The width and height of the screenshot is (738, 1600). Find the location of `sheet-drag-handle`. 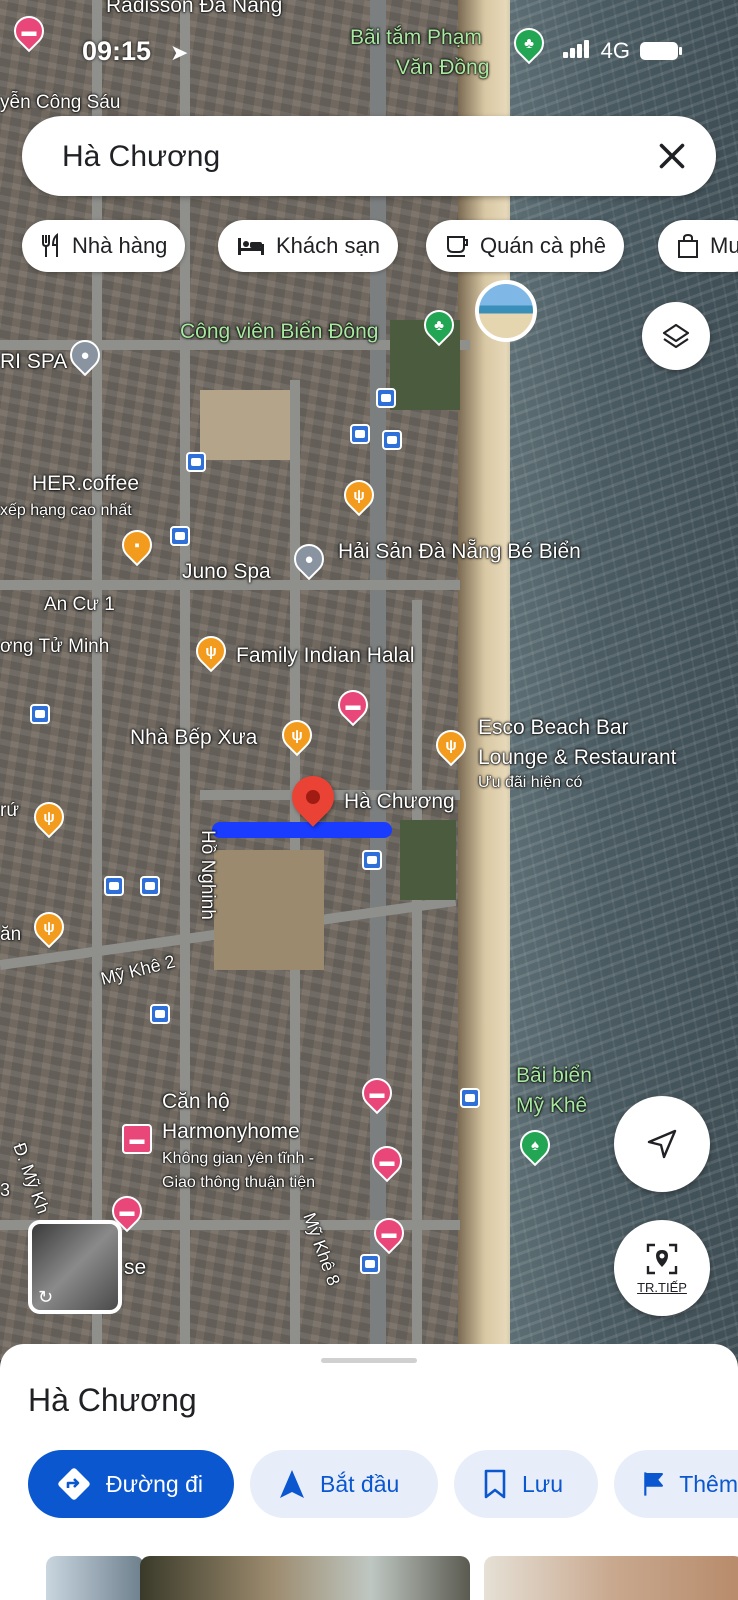

sheet-drag-handle is located at coordinates (369, 1360).